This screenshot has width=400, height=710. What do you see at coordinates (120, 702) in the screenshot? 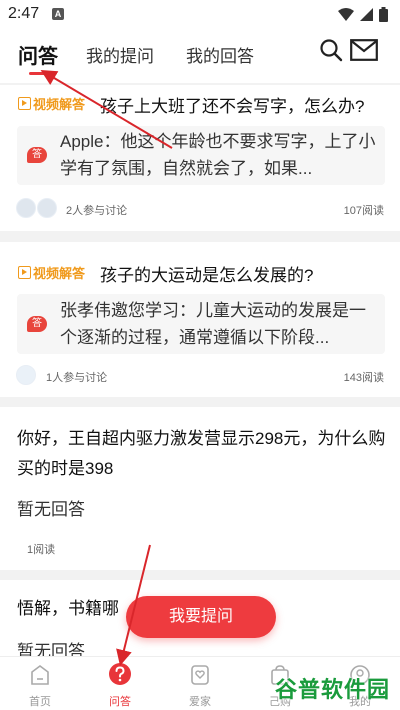
I see `nav-label: 问答` at bounding box center [120, 702].